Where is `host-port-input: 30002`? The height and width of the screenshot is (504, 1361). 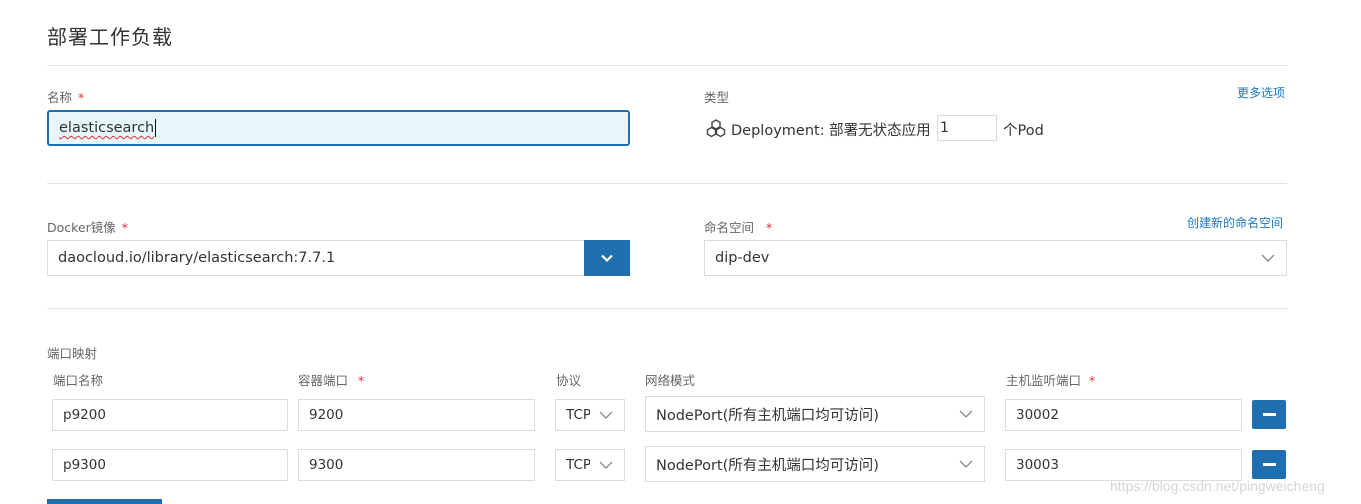 host-port-input: 30002 is located at coordinates (1123, 415).